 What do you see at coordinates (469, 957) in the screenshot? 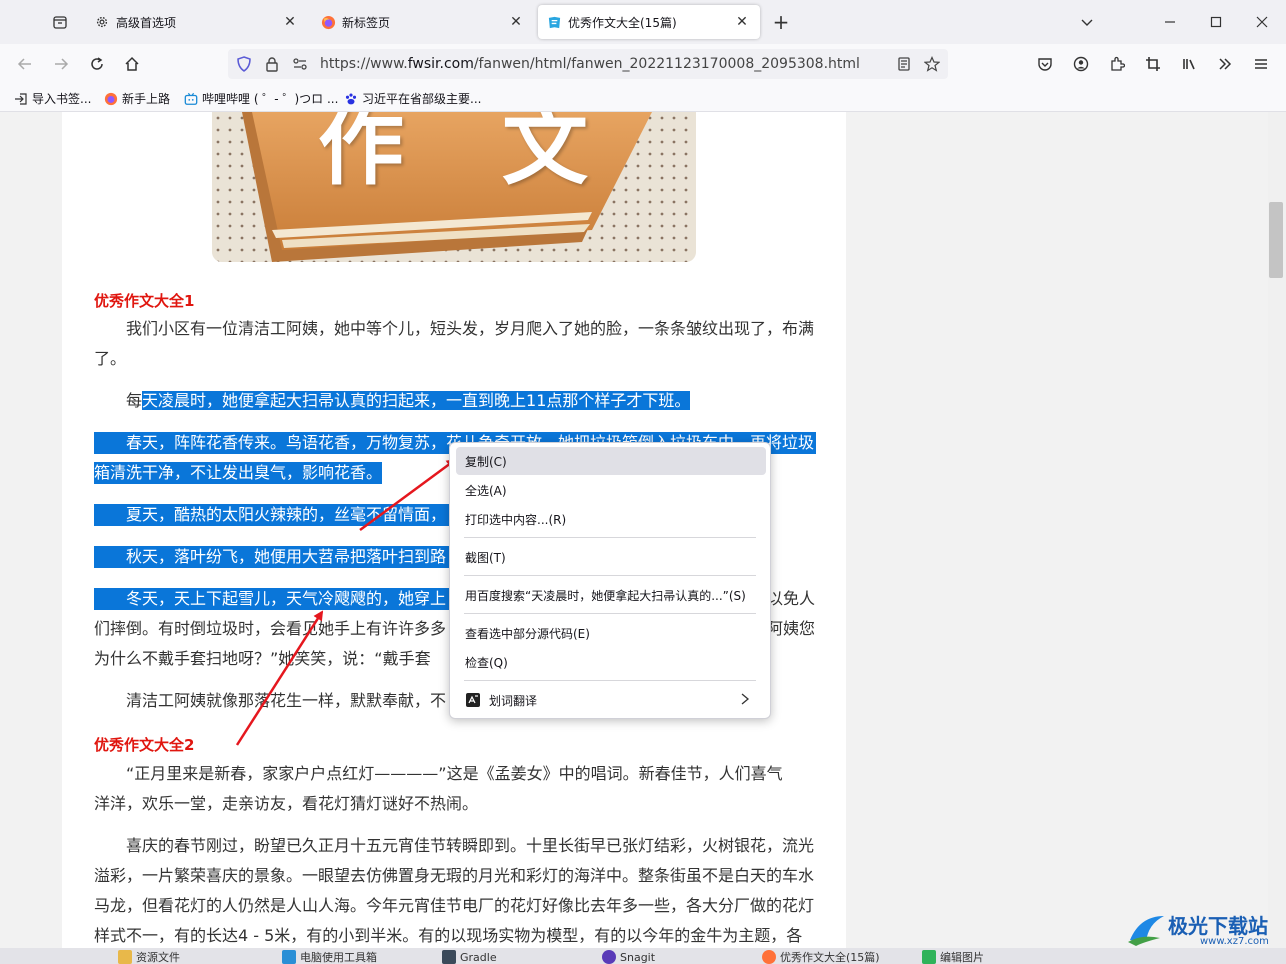
I see `taskbar-item: Gradle` at bounding box center [469, 957].